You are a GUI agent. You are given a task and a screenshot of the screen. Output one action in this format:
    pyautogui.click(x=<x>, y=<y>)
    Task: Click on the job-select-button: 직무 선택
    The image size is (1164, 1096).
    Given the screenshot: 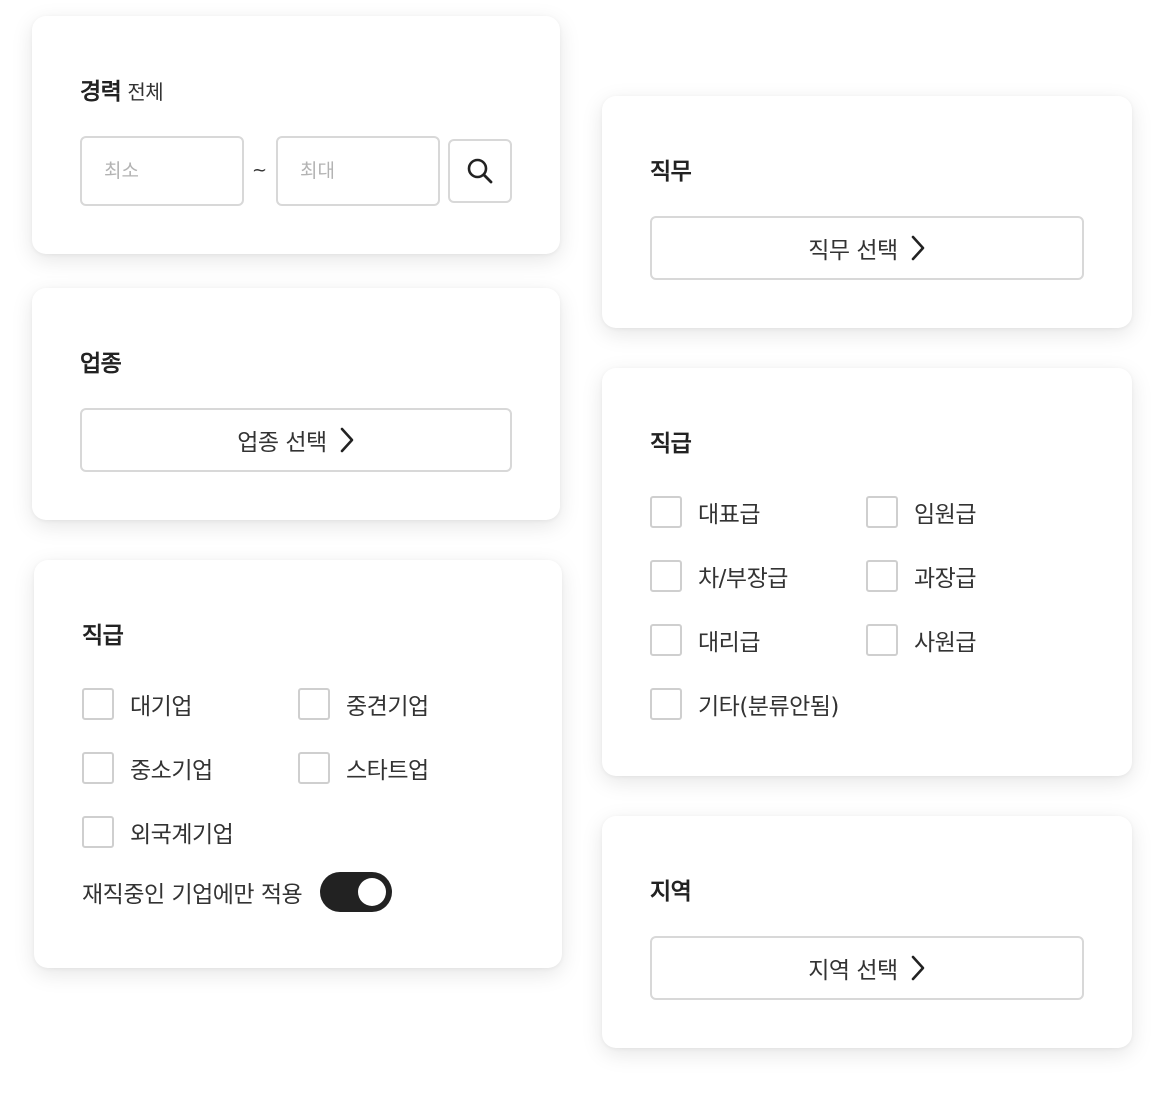 What is the action you would take?
    pyautogui.click(x=867, y=248)
    